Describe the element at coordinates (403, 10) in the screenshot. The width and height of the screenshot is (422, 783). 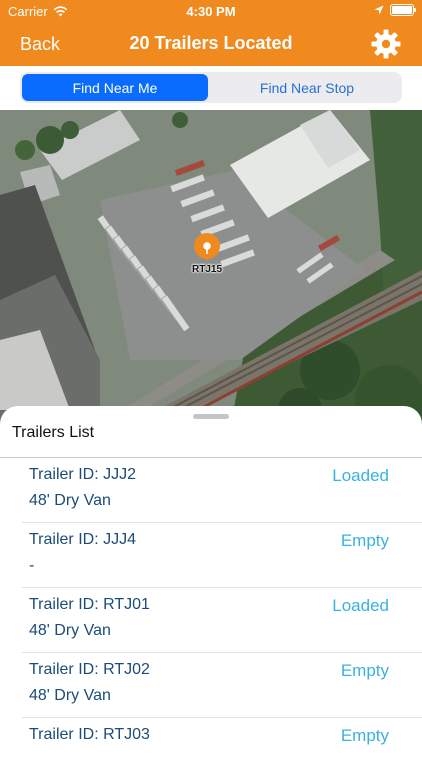
I see `battery-icon` at that location.